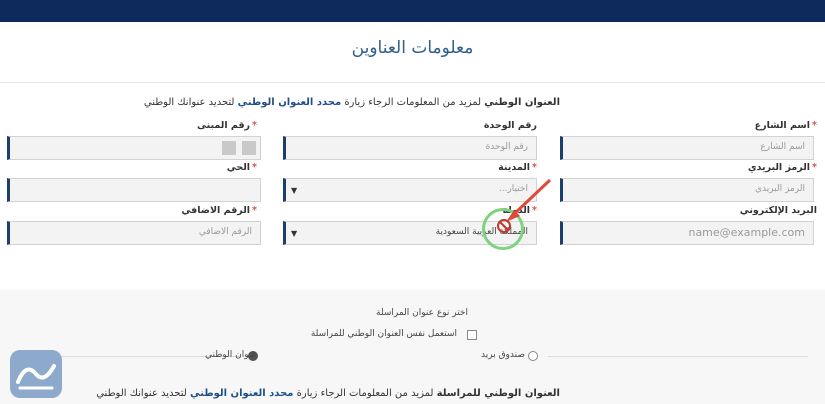  I want to click on city-label: *المدينة, so click(517, 167).